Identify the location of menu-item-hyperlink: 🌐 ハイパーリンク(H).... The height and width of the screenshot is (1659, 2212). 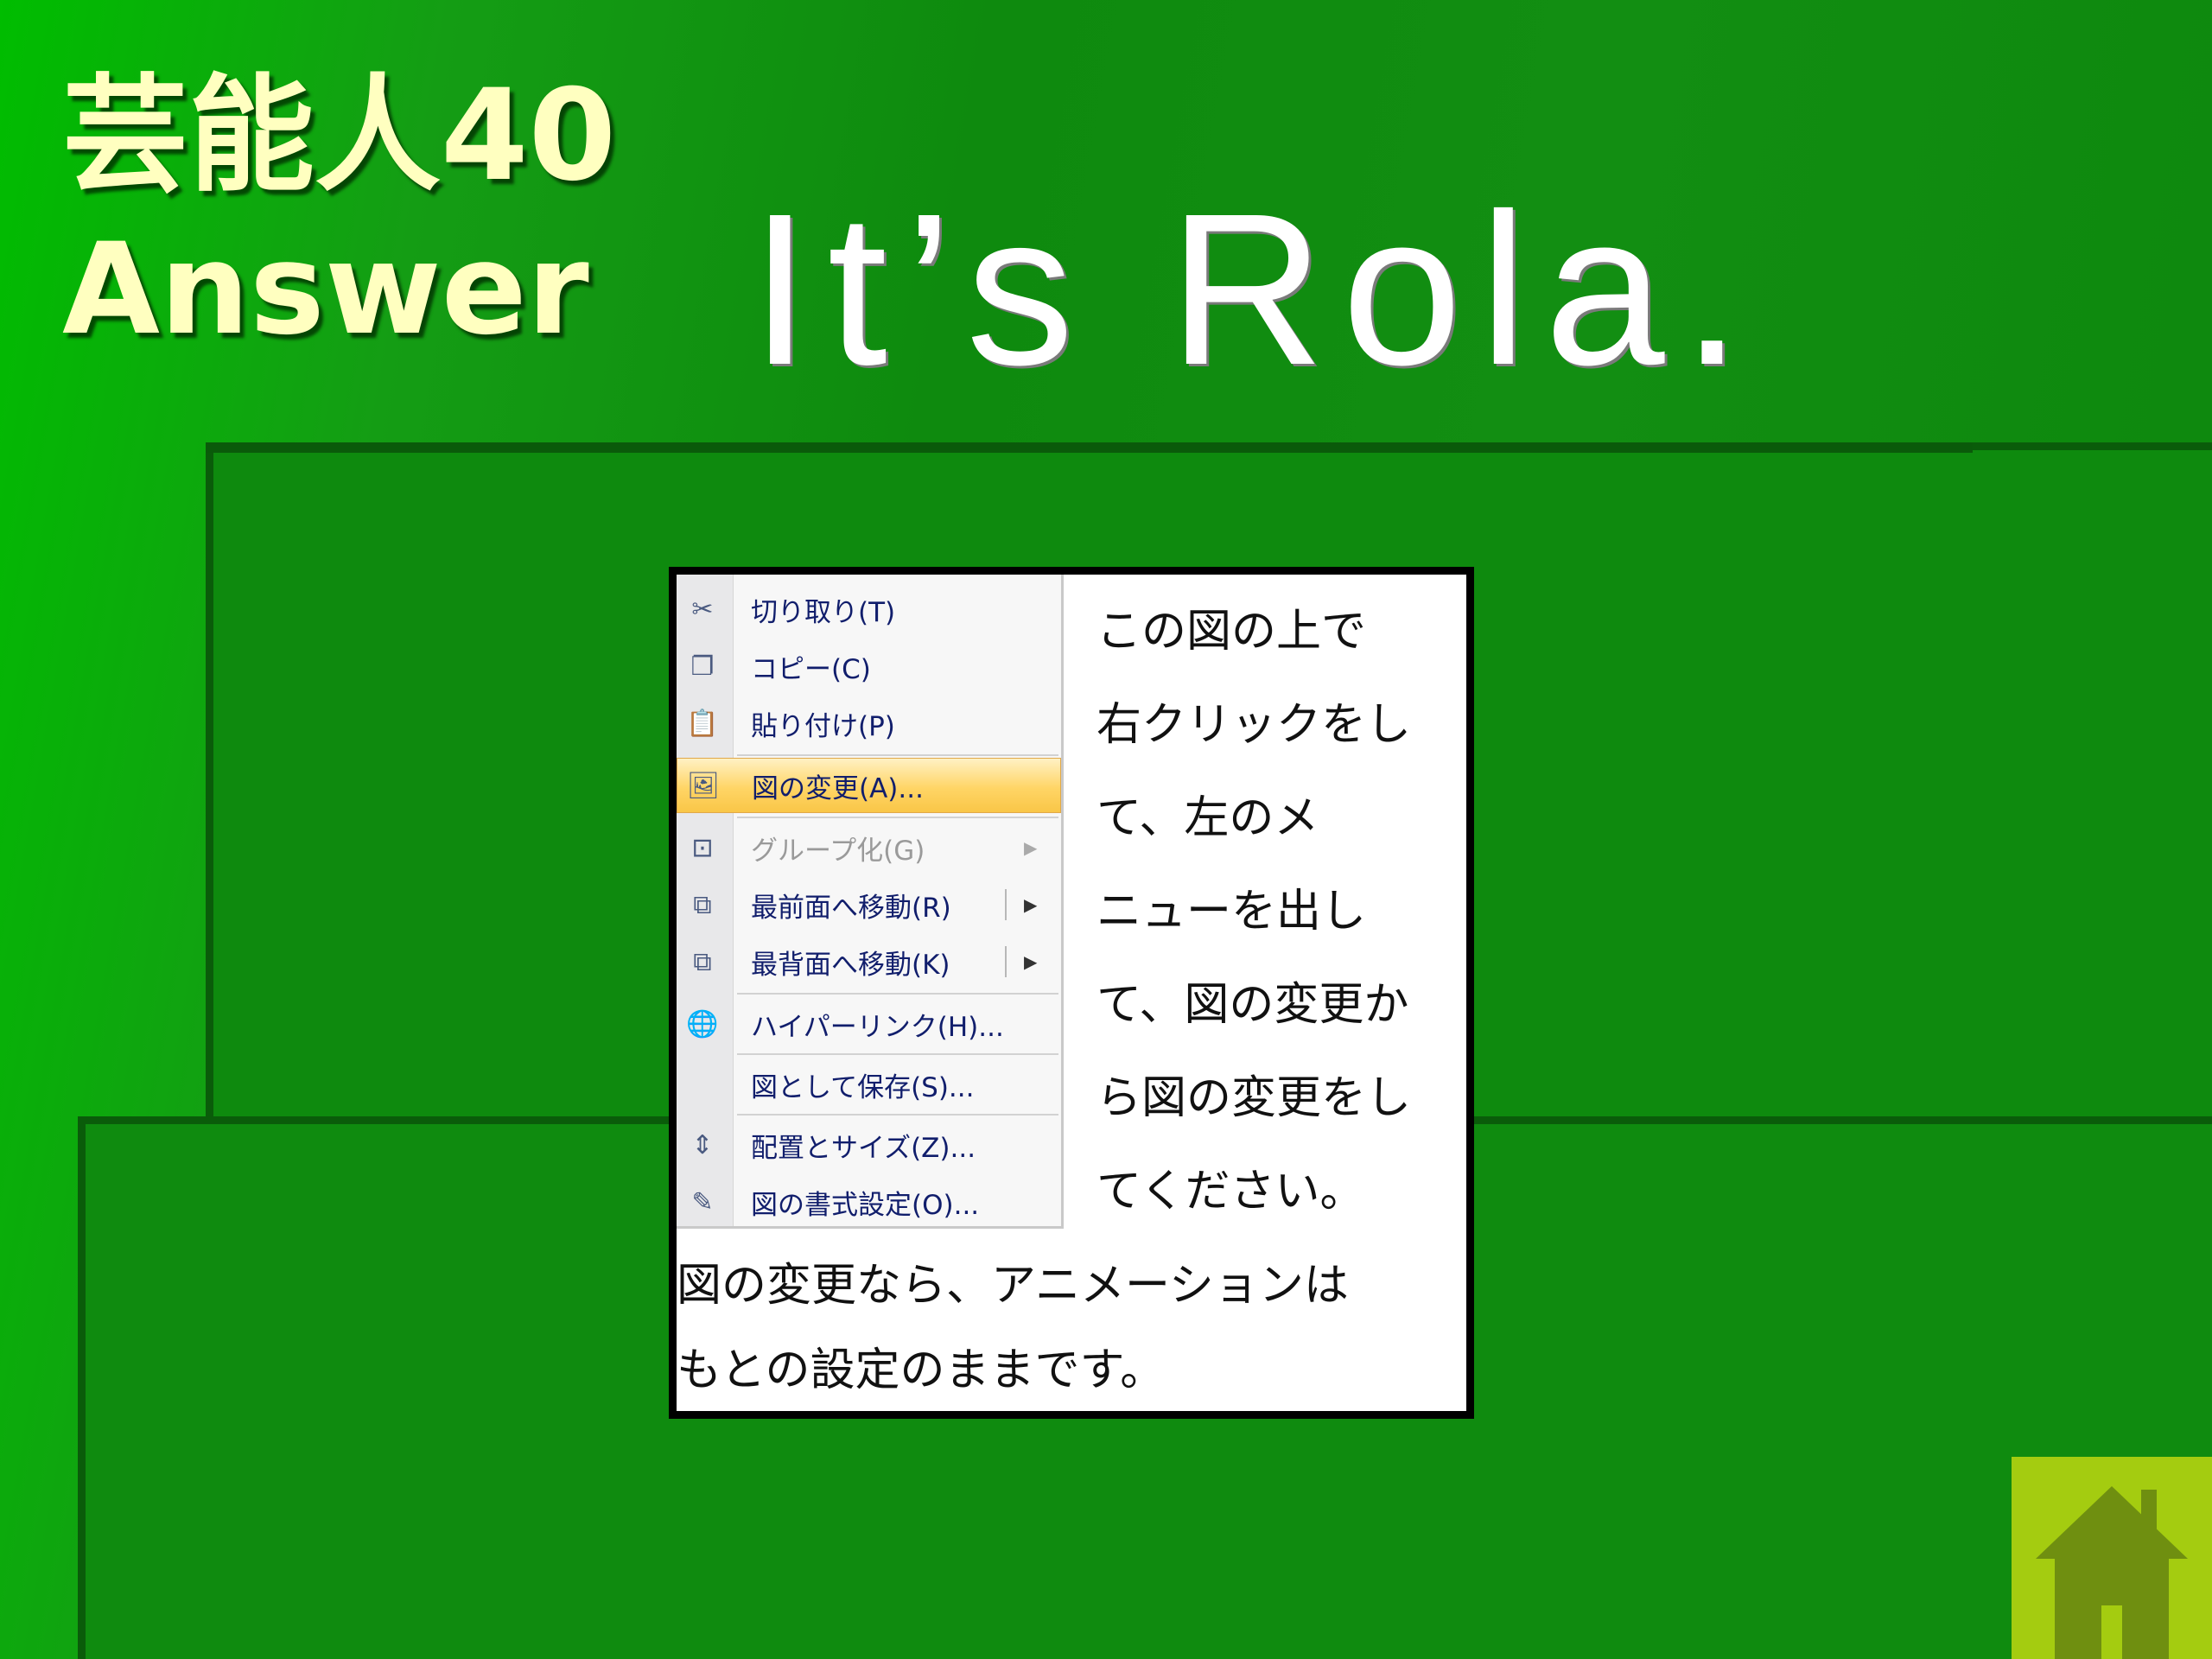
(869, 1024).